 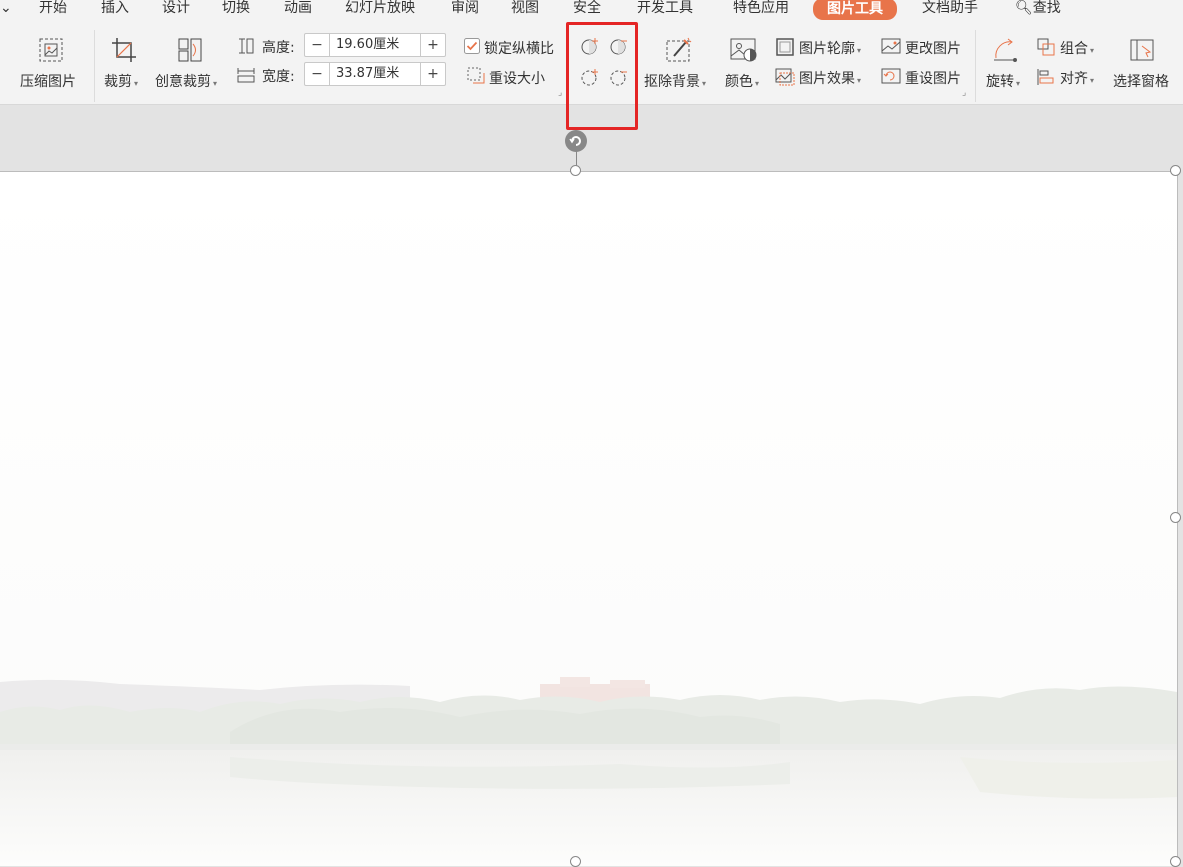 I want to click on crop-icon, so click(x=124, y=50).